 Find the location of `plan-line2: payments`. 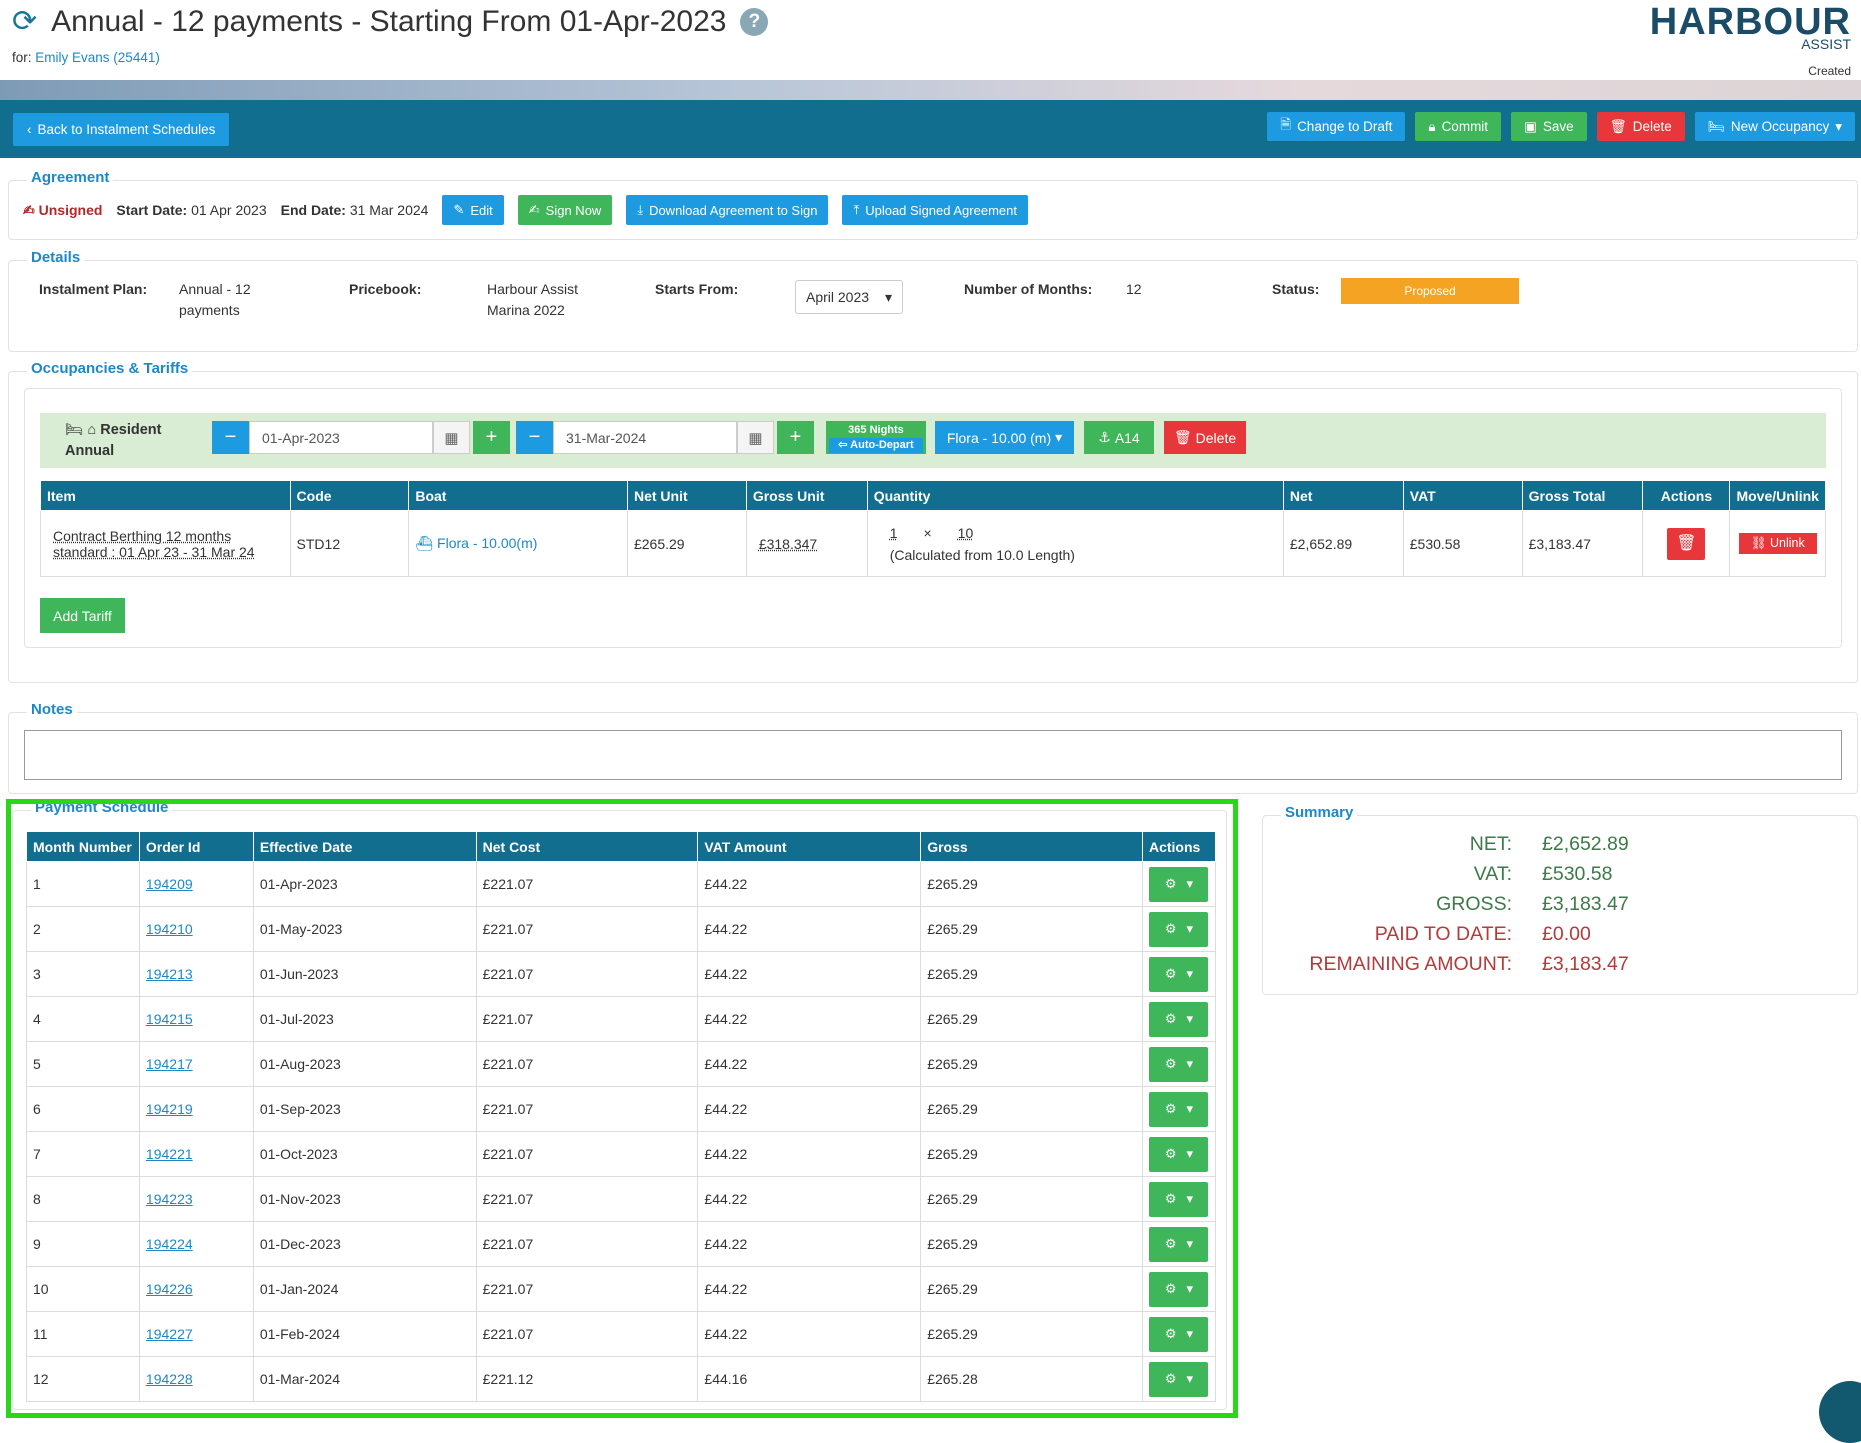

plan-line2: payments is located at coordinates (215, 310).